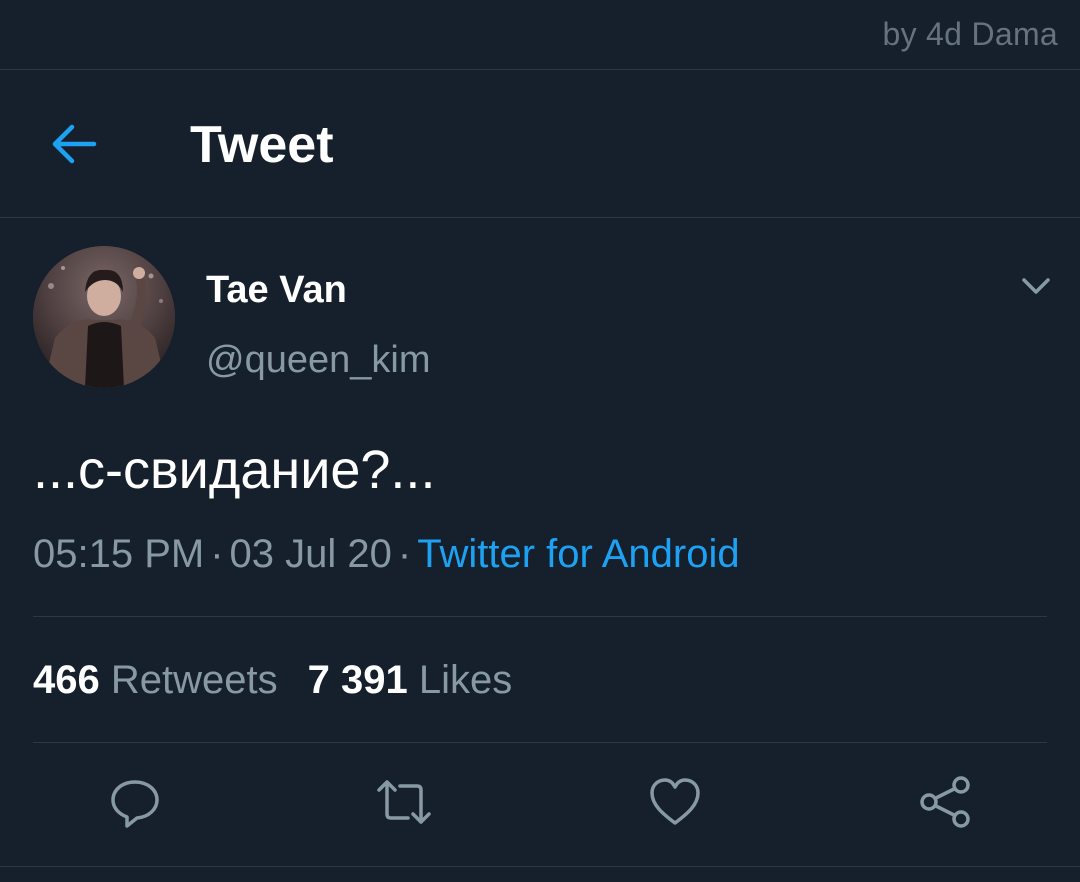 The width and height of the screenshot is (1080, 882). What do you see at coordinates (540, 35) in the screenshot?
I see `top-strip: by 4d Dama` at bounding box center [540, 35].